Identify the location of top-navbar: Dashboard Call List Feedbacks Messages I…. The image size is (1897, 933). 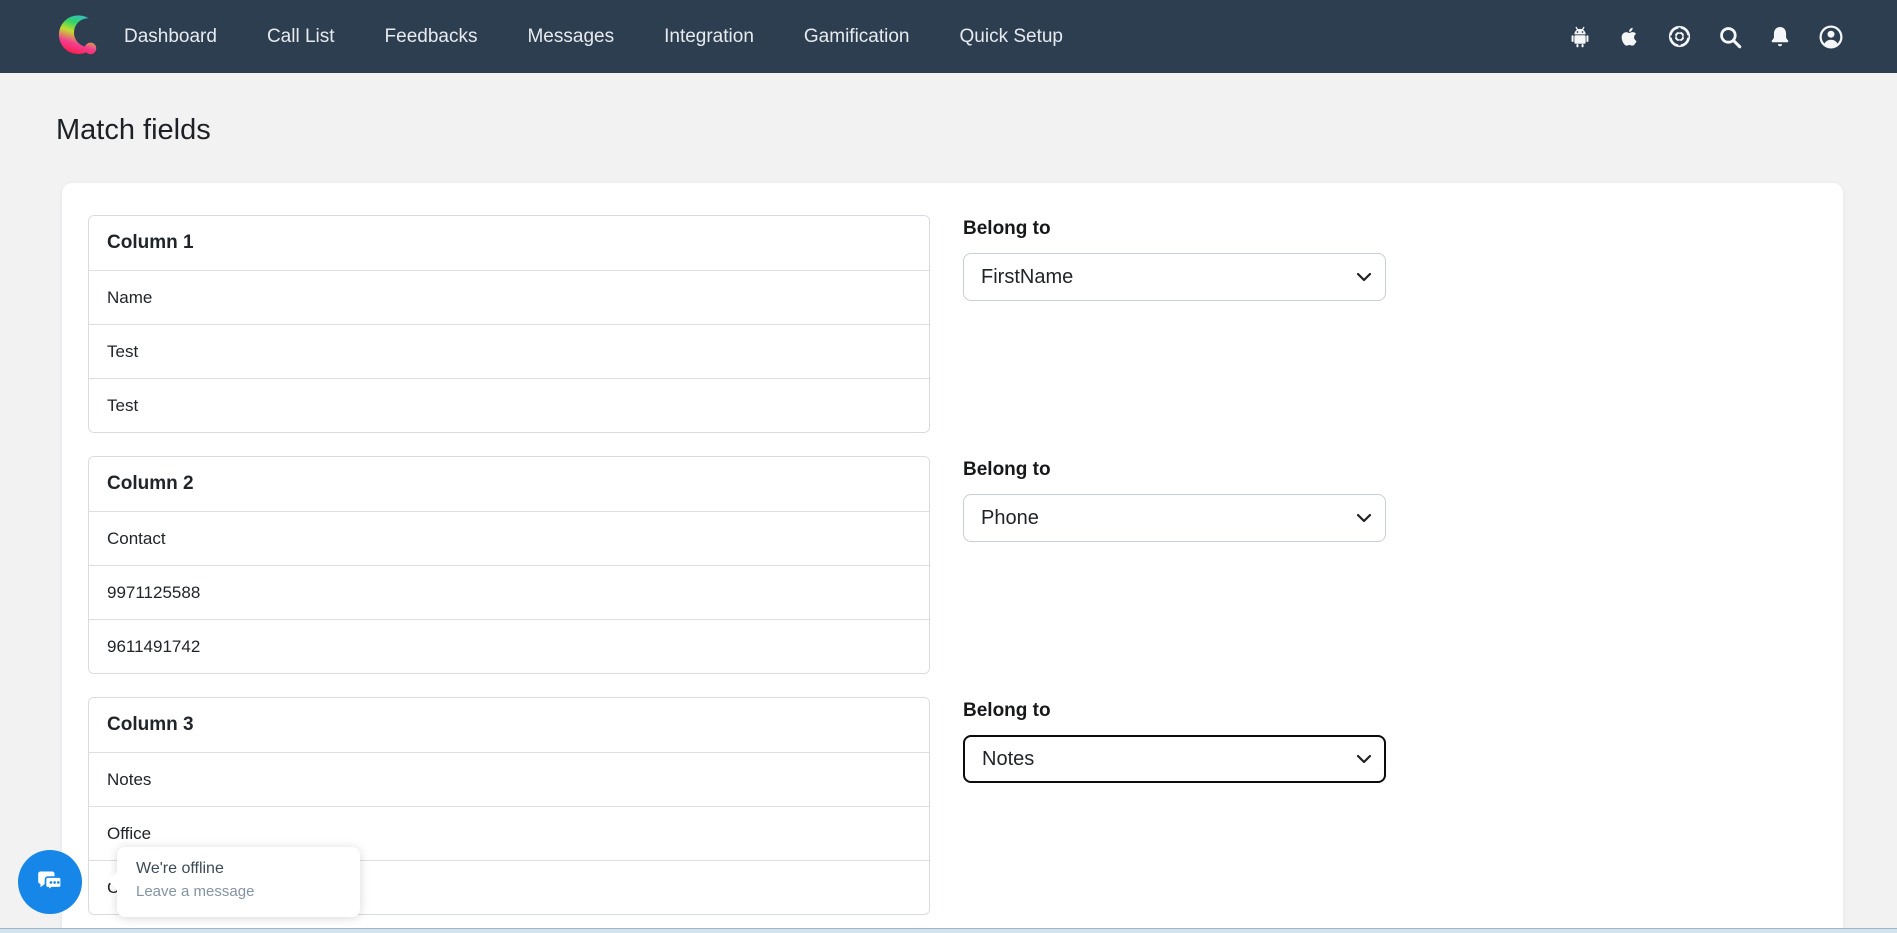
(948, 36).